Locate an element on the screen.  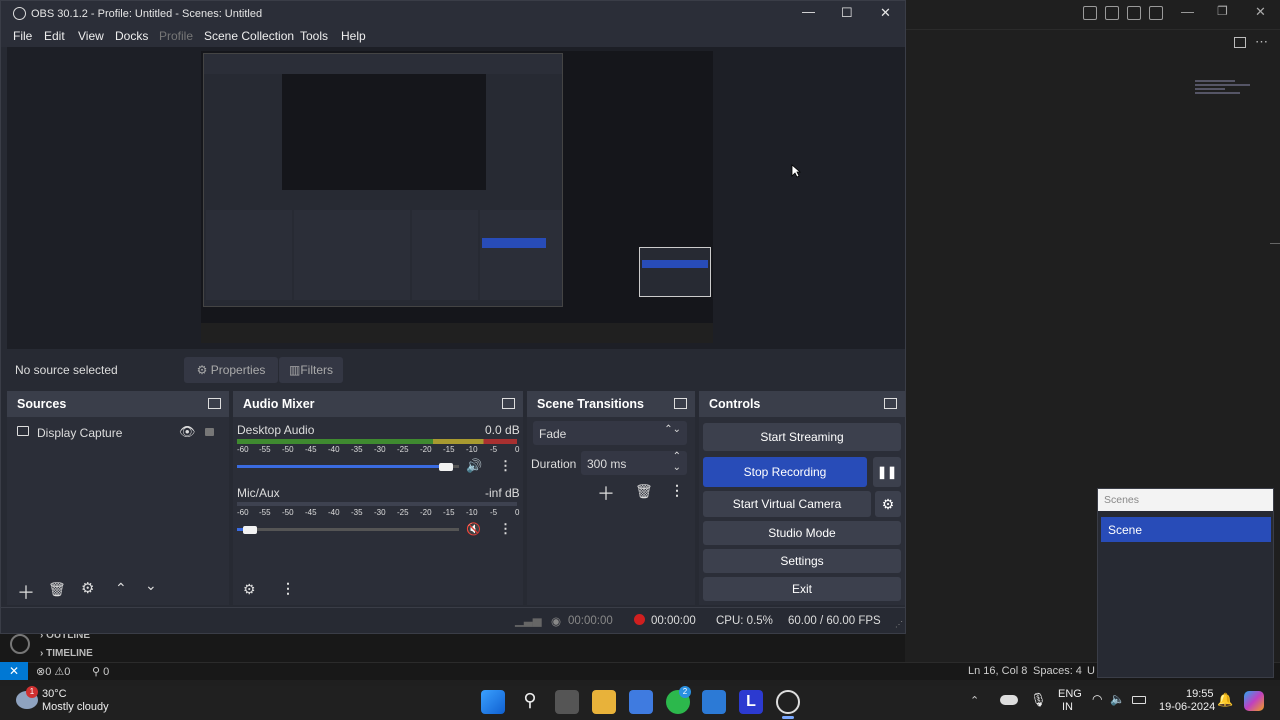
studio-mode-button: Studio Mode is located at coordinates (802, 533).